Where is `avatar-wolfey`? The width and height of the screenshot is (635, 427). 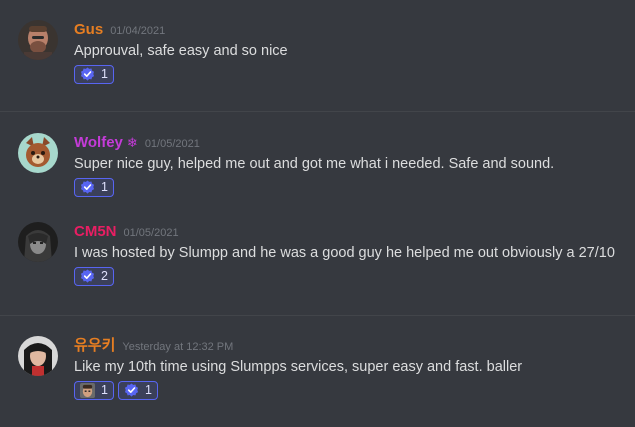
avatar-wolfey is located at coordinates (38, 153).